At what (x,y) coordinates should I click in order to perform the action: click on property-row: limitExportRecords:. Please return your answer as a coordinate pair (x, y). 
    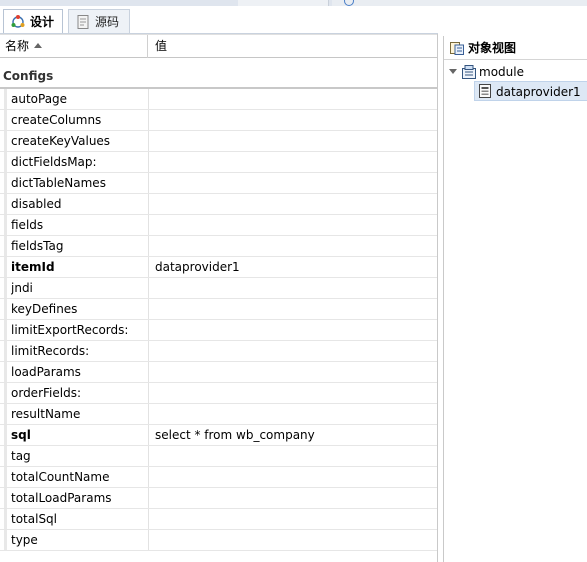
    Looking at the image, I should click on (219, 330).